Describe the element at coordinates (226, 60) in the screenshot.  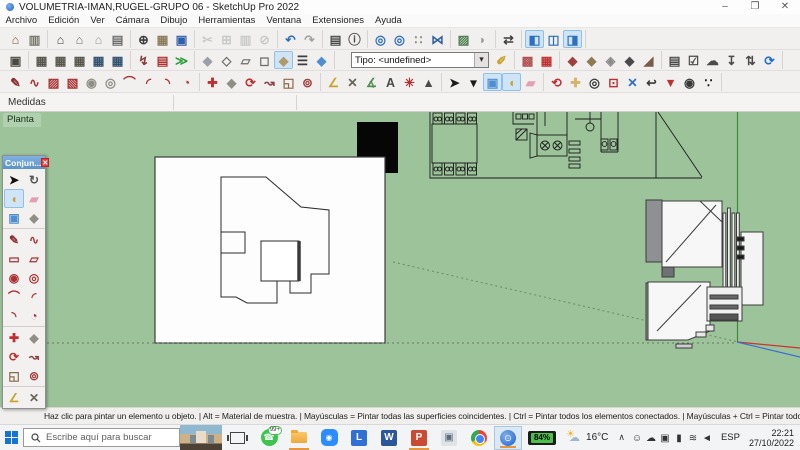
I see `style-wireframe-icon: ◇` at that location.